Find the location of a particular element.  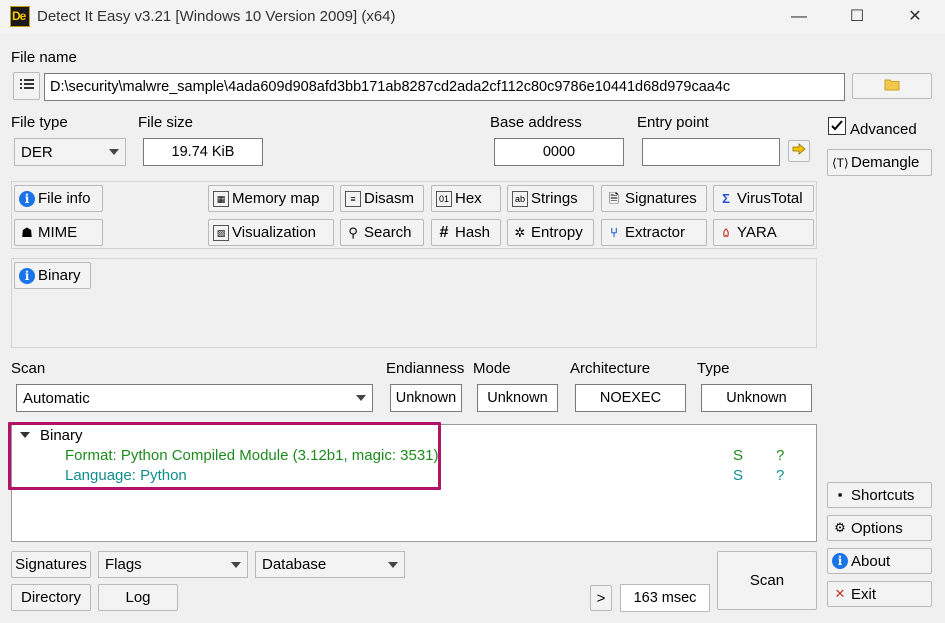

directory-button: Directory is located at coordinates (51, 597).